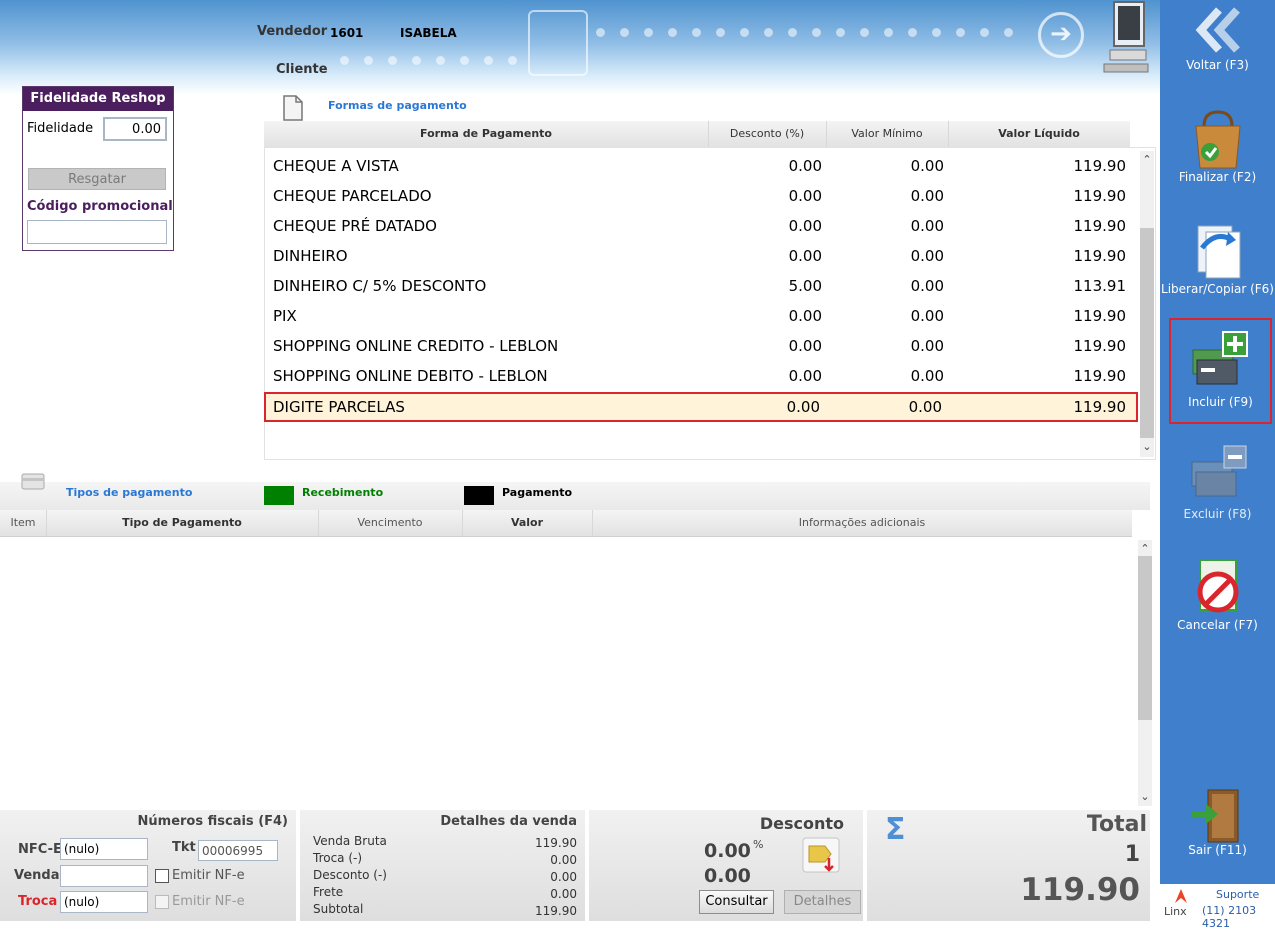 The height and width of the screenshot is (930, 1275). Describe the element at coordinates (1220, 402) in the screenshot. I see `incluir-label: Incluir (F9)` at that location.